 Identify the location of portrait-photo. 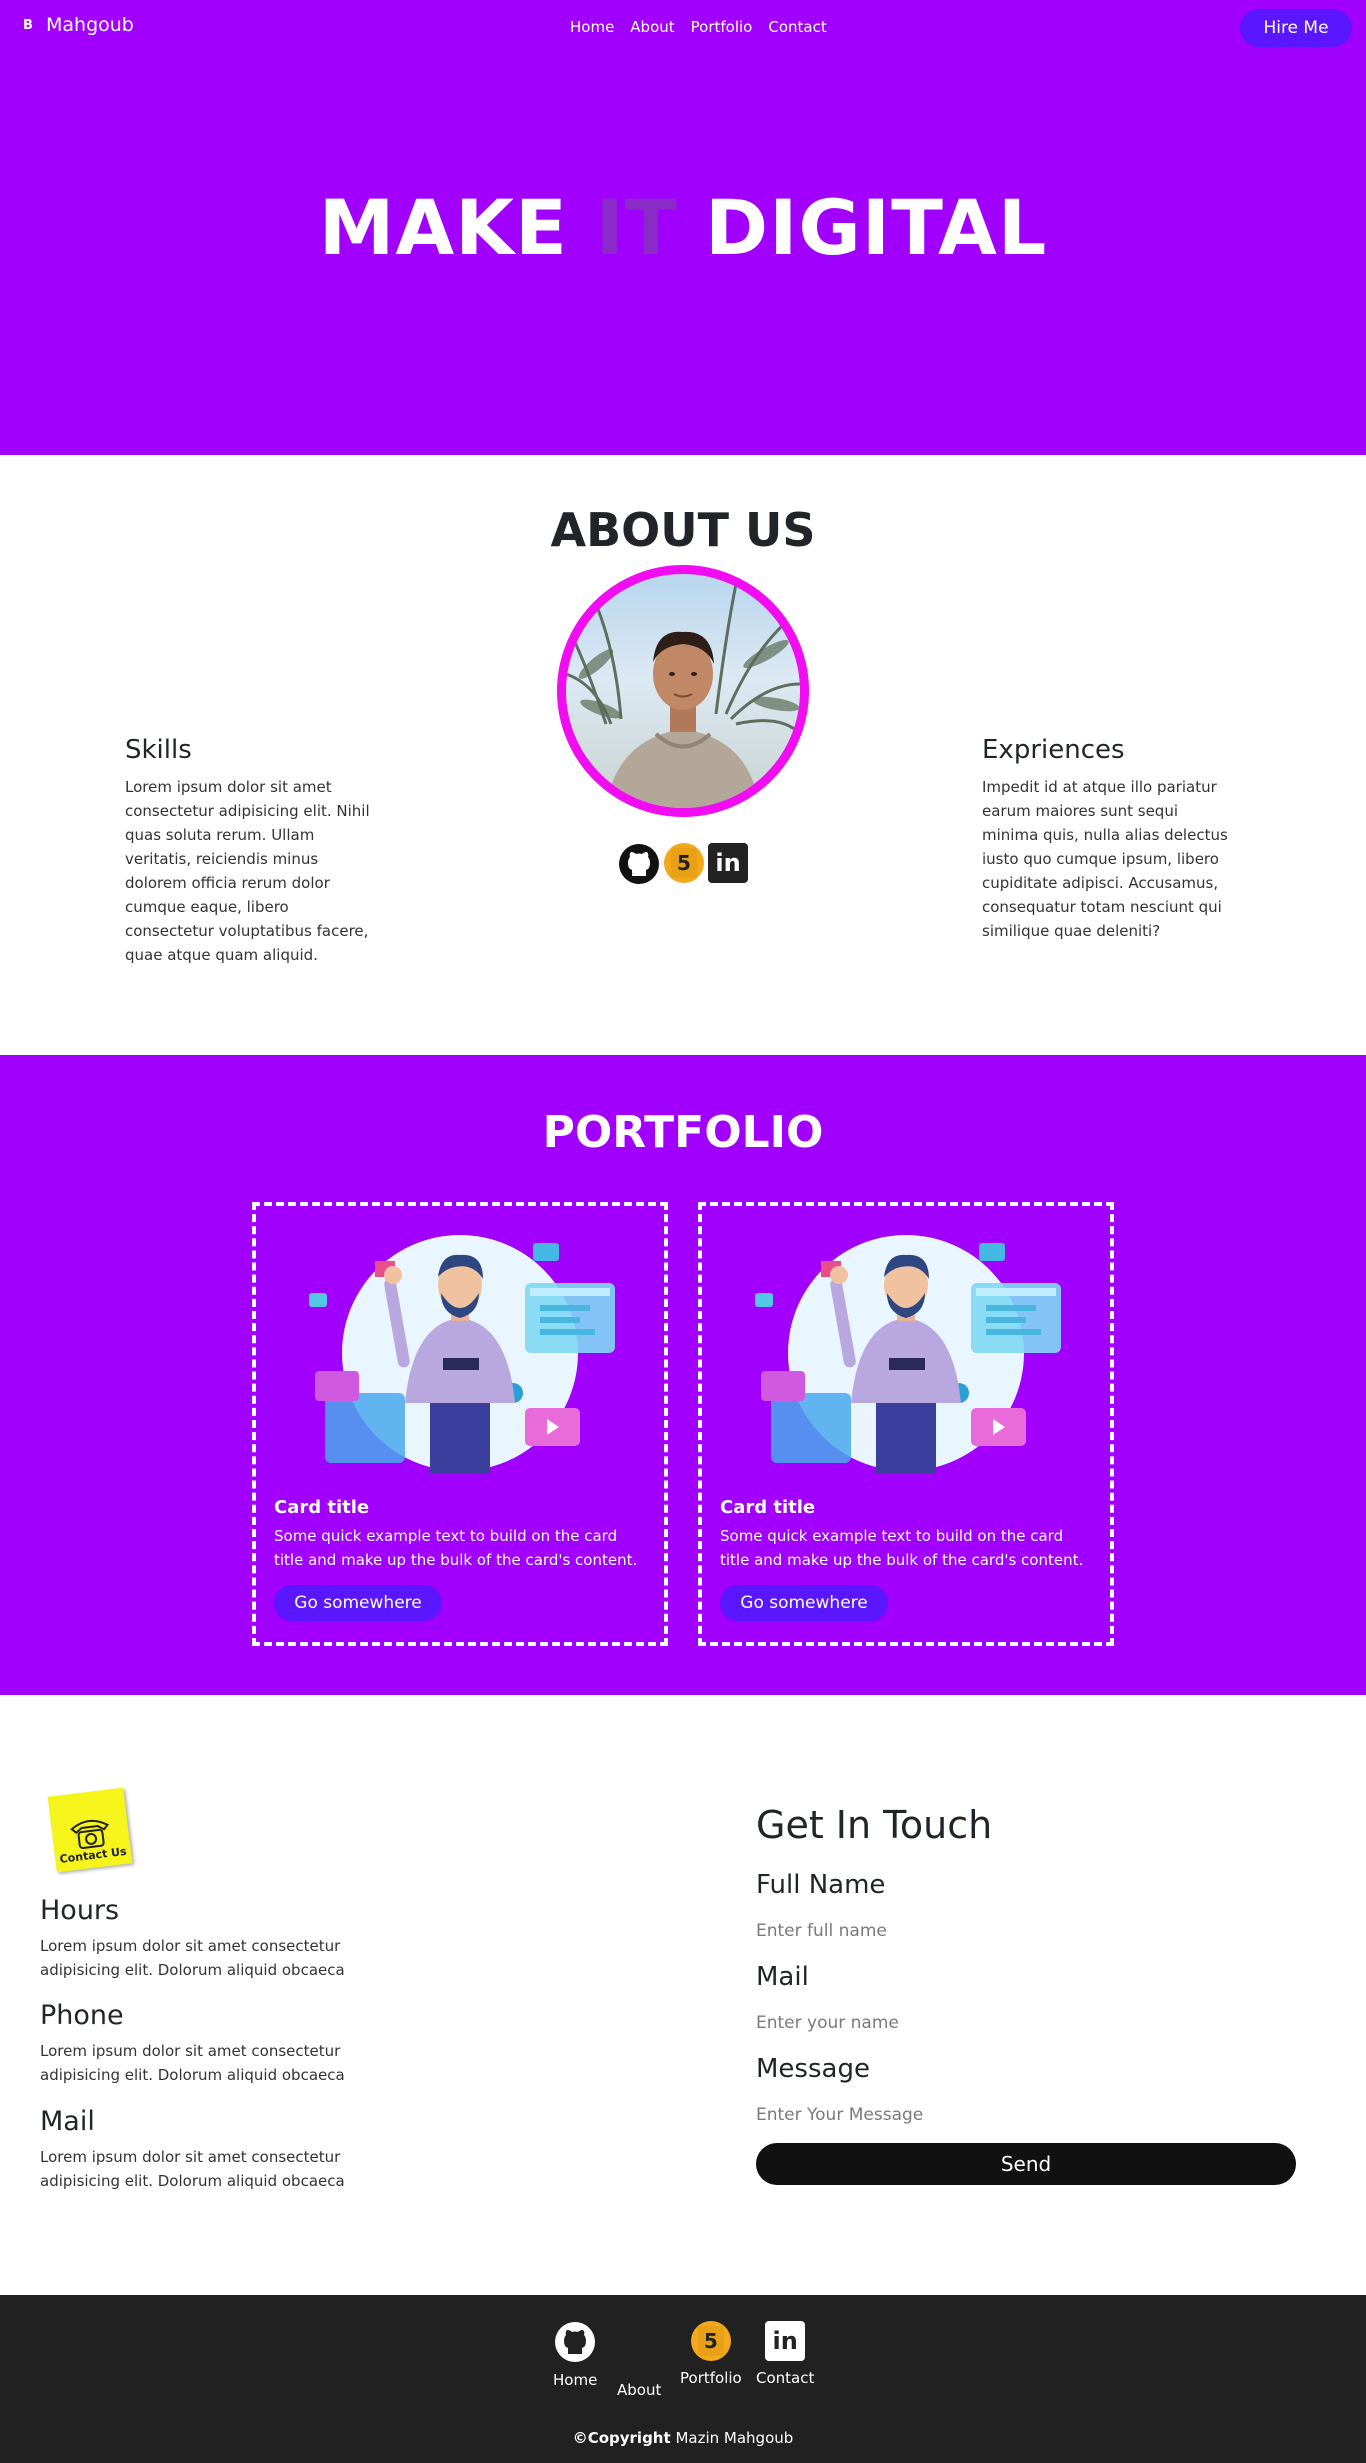
(683, 695).